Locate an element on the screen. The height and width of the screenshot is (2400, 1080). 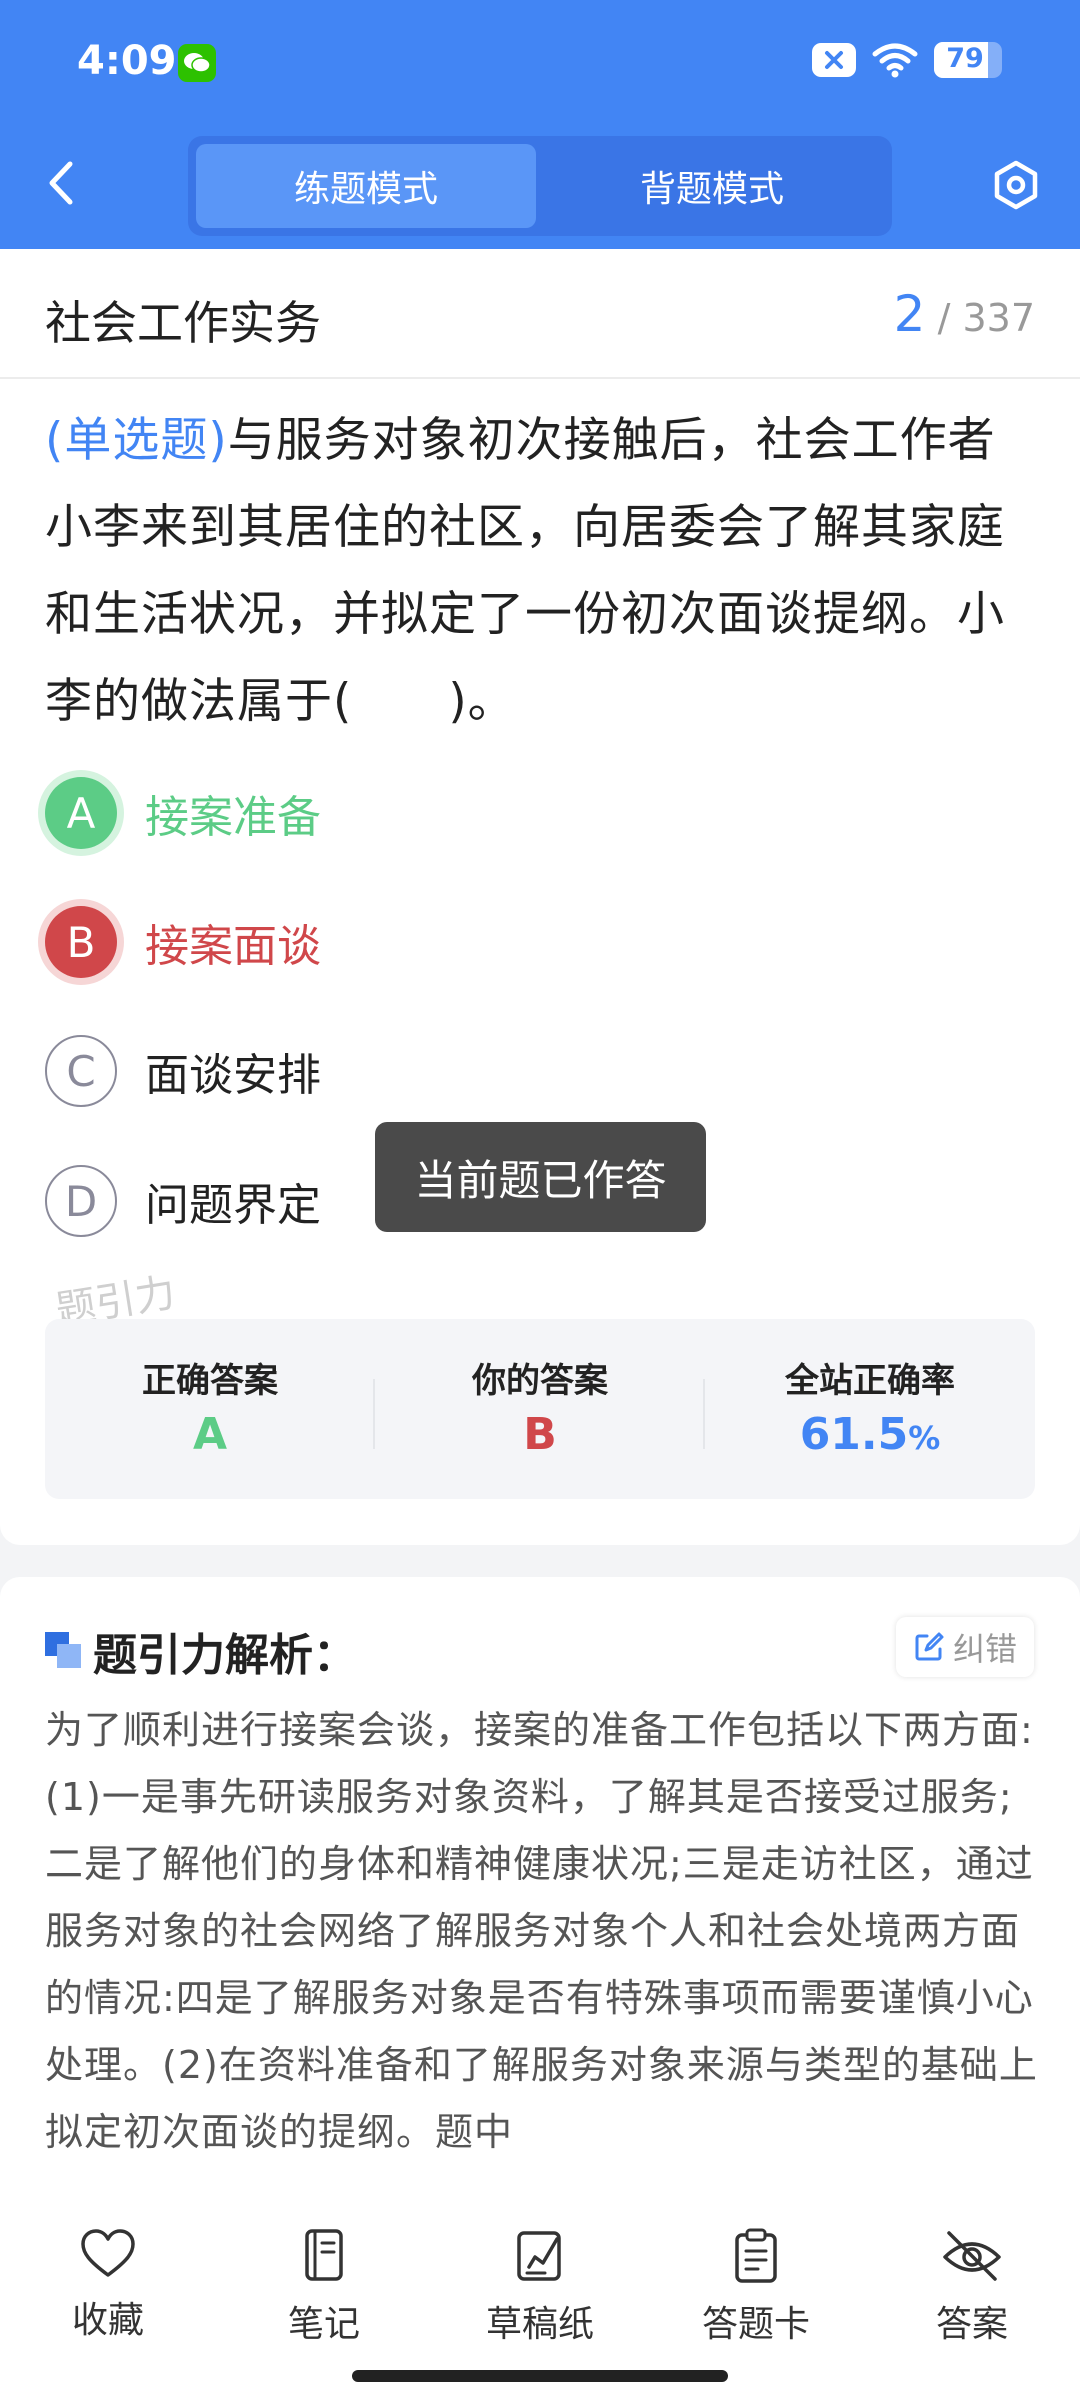
nav-draft-label: 草稿纸 is located at coordinates (539, 2324).